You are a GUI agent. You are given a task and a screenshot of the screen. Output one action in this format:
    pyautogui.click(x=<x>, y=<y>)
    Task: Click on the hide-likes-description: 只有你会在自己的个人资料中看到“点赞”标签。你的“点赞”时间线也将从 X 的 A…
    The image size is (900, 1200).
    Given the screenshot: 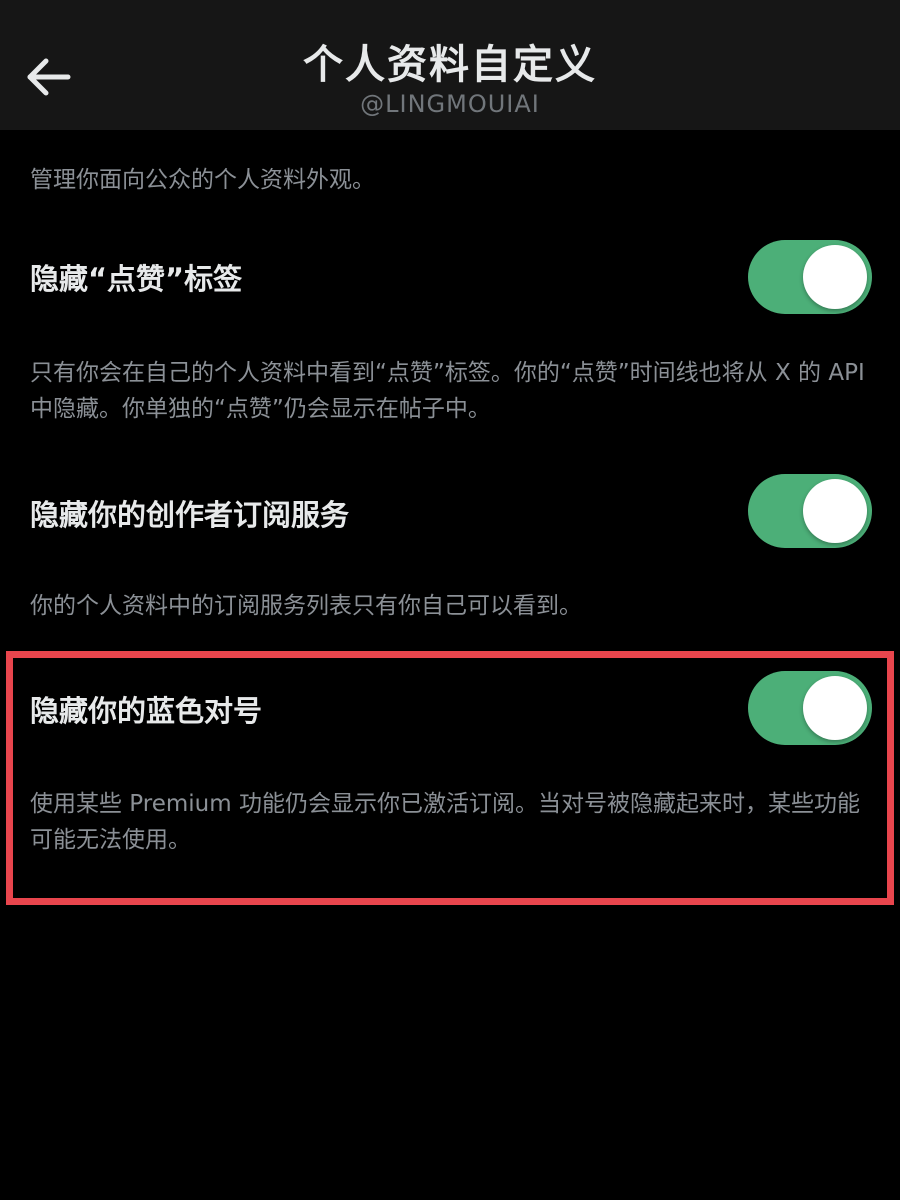 What is the action you would take?
    pyautogui.click(x=447, y=391)
    